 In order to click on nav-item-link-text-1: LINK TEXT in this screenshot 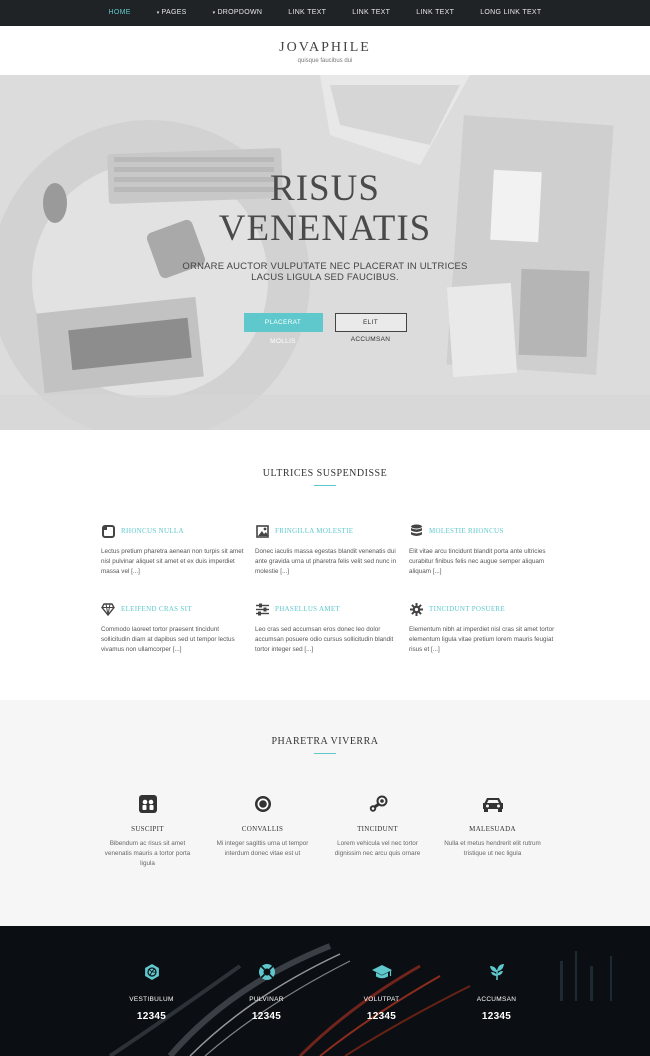, I will do `click(307, 13)`.